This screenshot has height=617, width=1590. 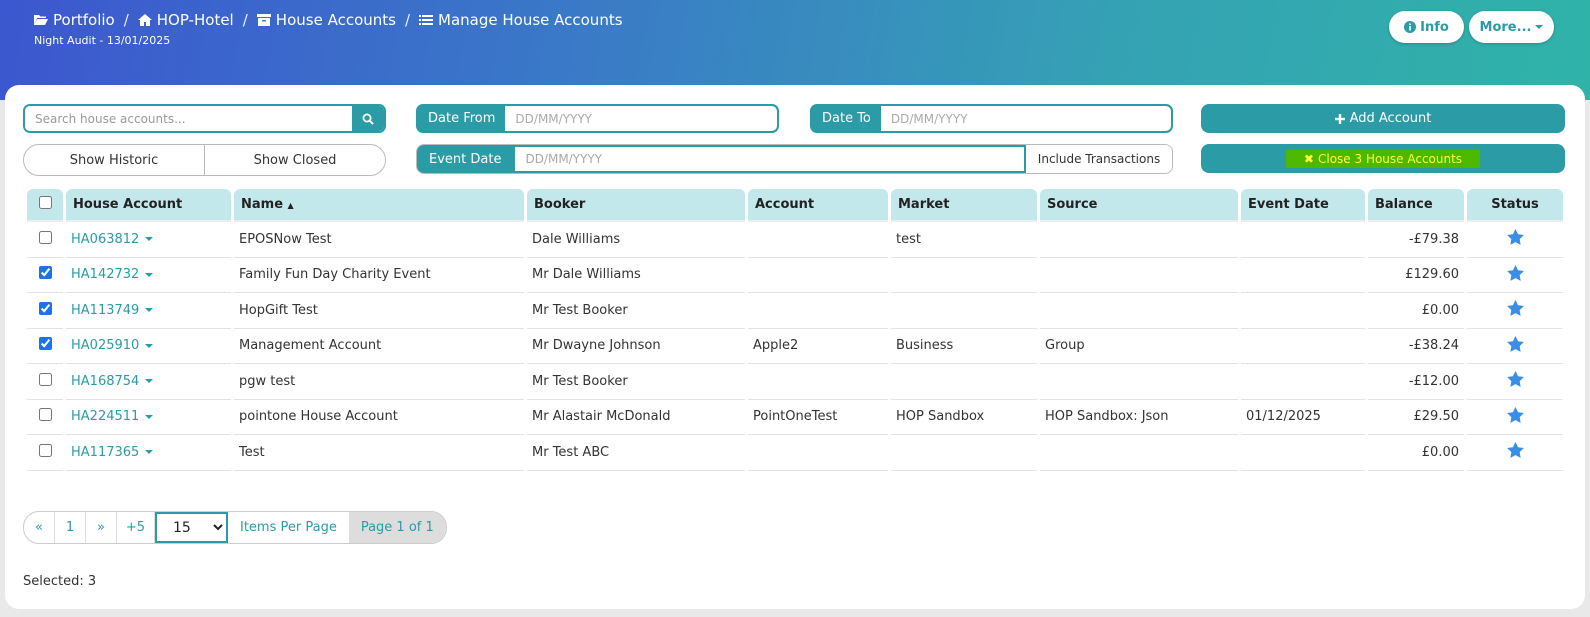 What do you see at coordinates (964, 275) in the screenshot?
I see `market-cell` at bounding box center [964, 275].